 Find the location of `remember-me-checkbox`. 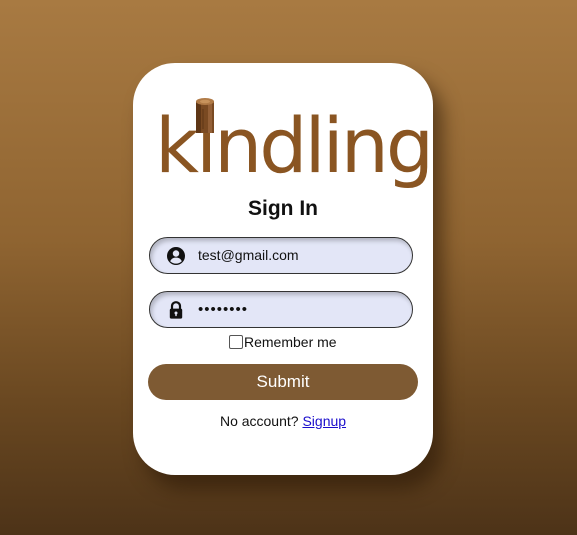

remember-me-checkbox is located at coordinates (236, 342).